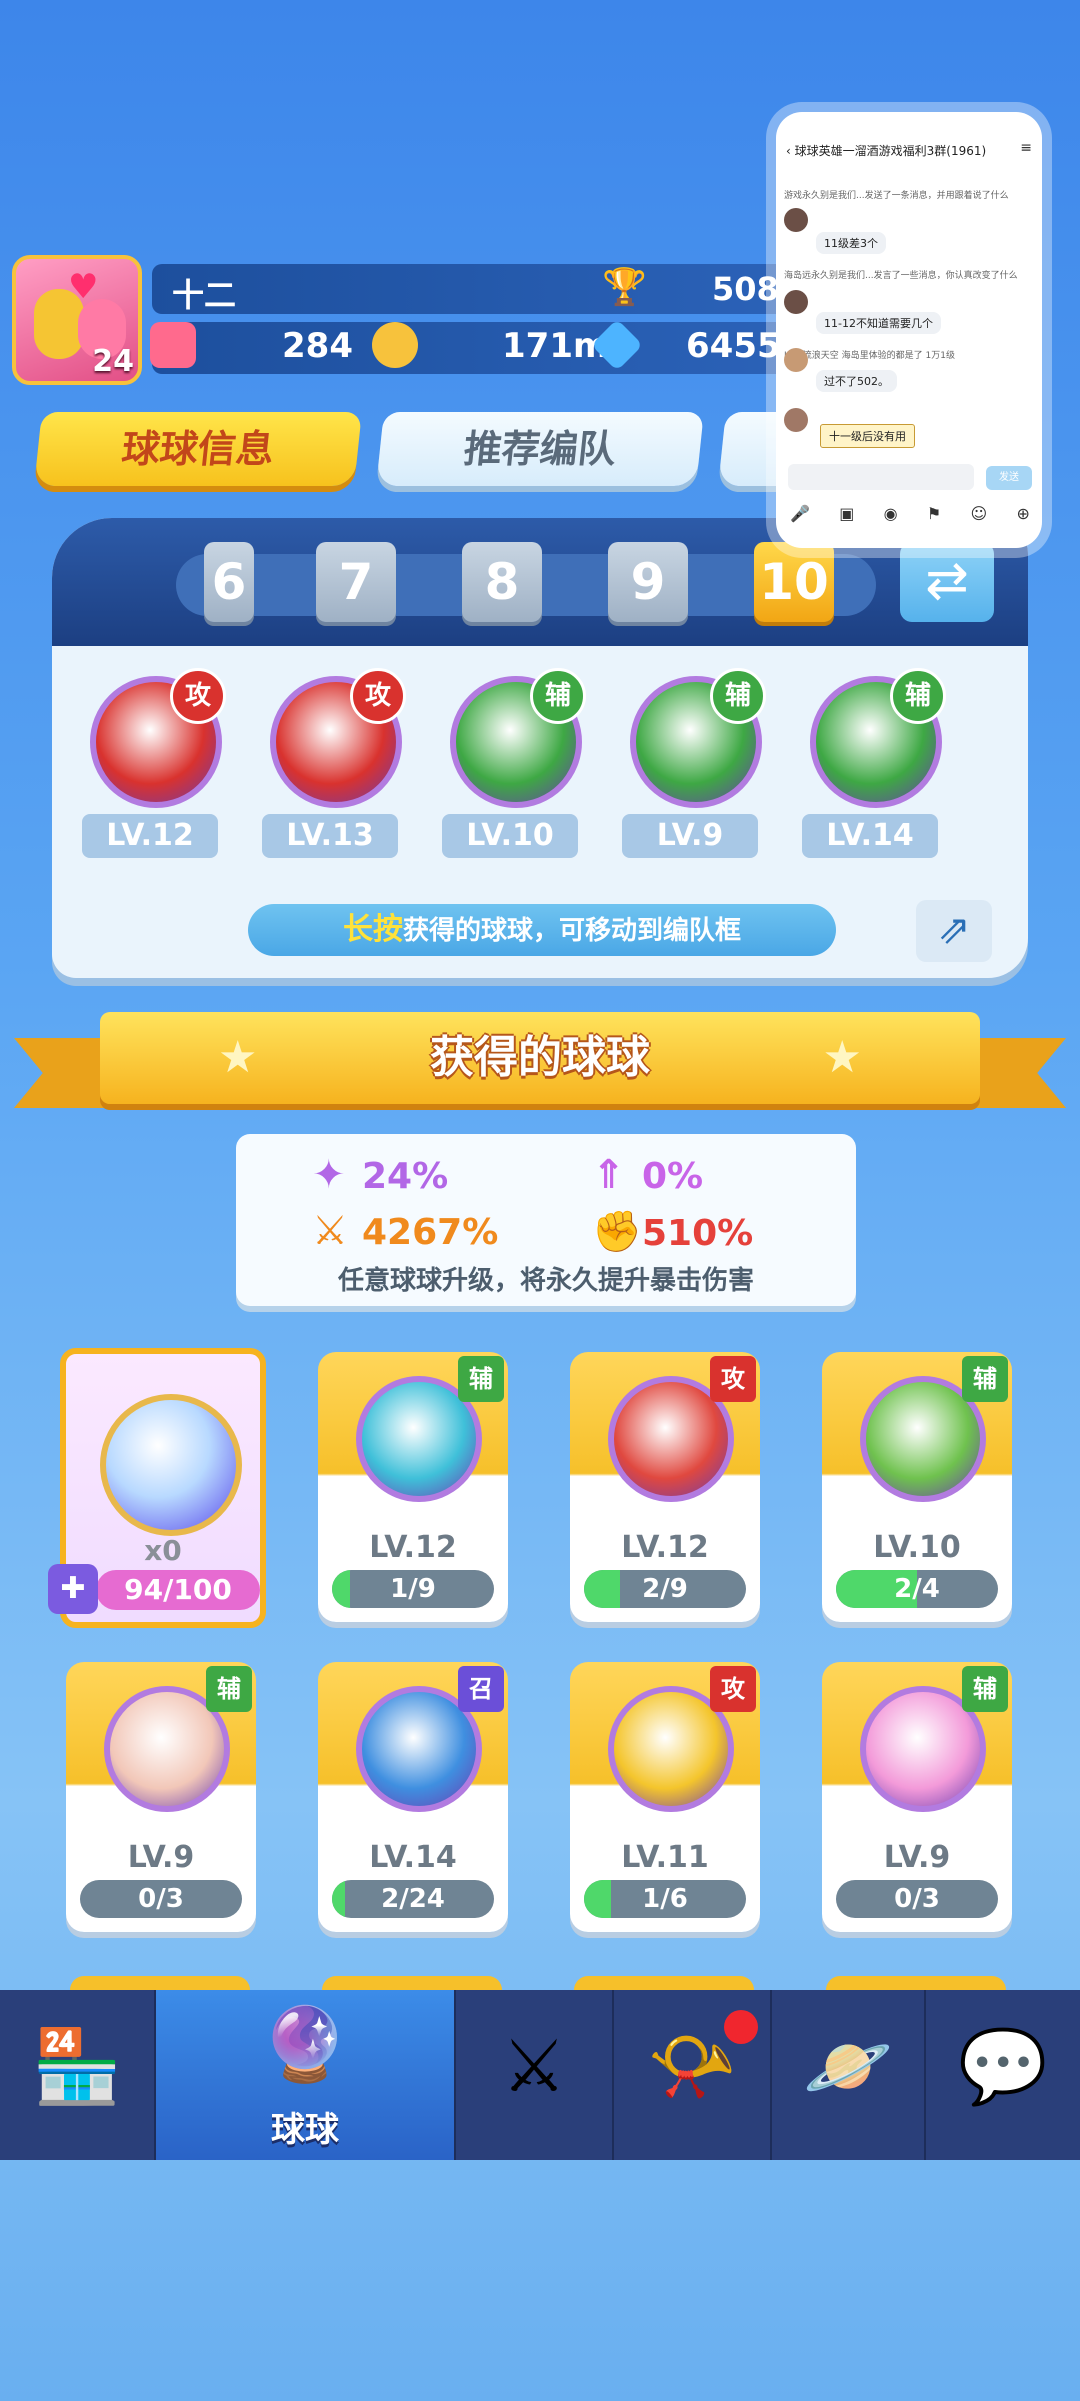 This screenshot has width=1080, height=2401. What do you see at coordinates (173, 345) in the screenshot?
I see `ticket-add-icon` at bounding box center [173, 345].